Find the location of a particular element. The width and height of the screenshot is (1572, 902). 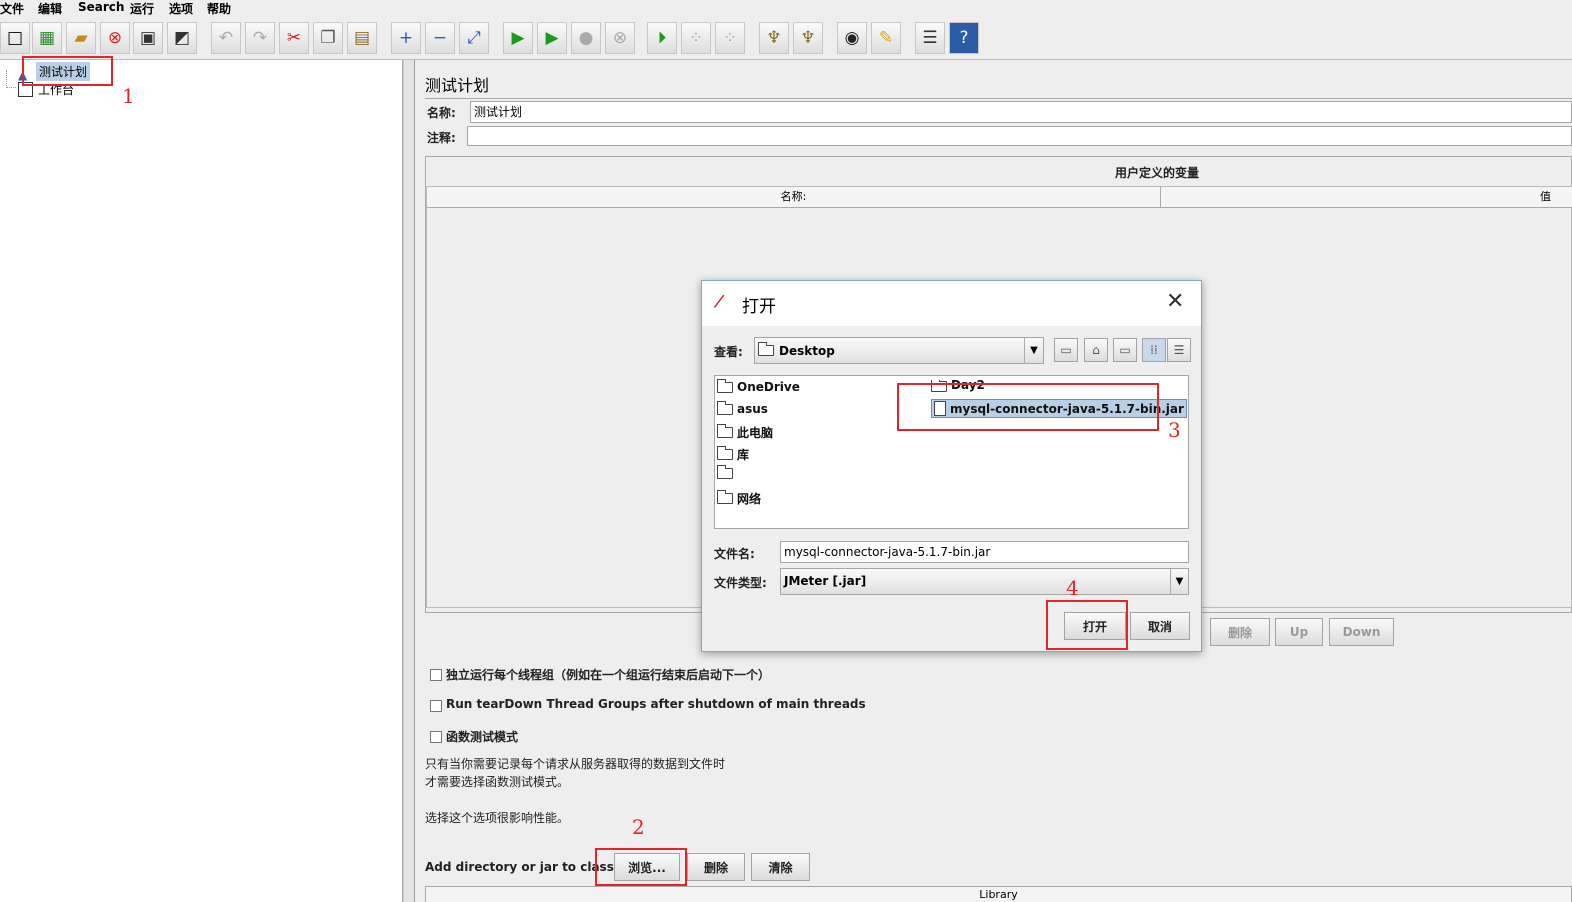

serialize-threadgroups-checkbox is located at coordinates (436, 675).